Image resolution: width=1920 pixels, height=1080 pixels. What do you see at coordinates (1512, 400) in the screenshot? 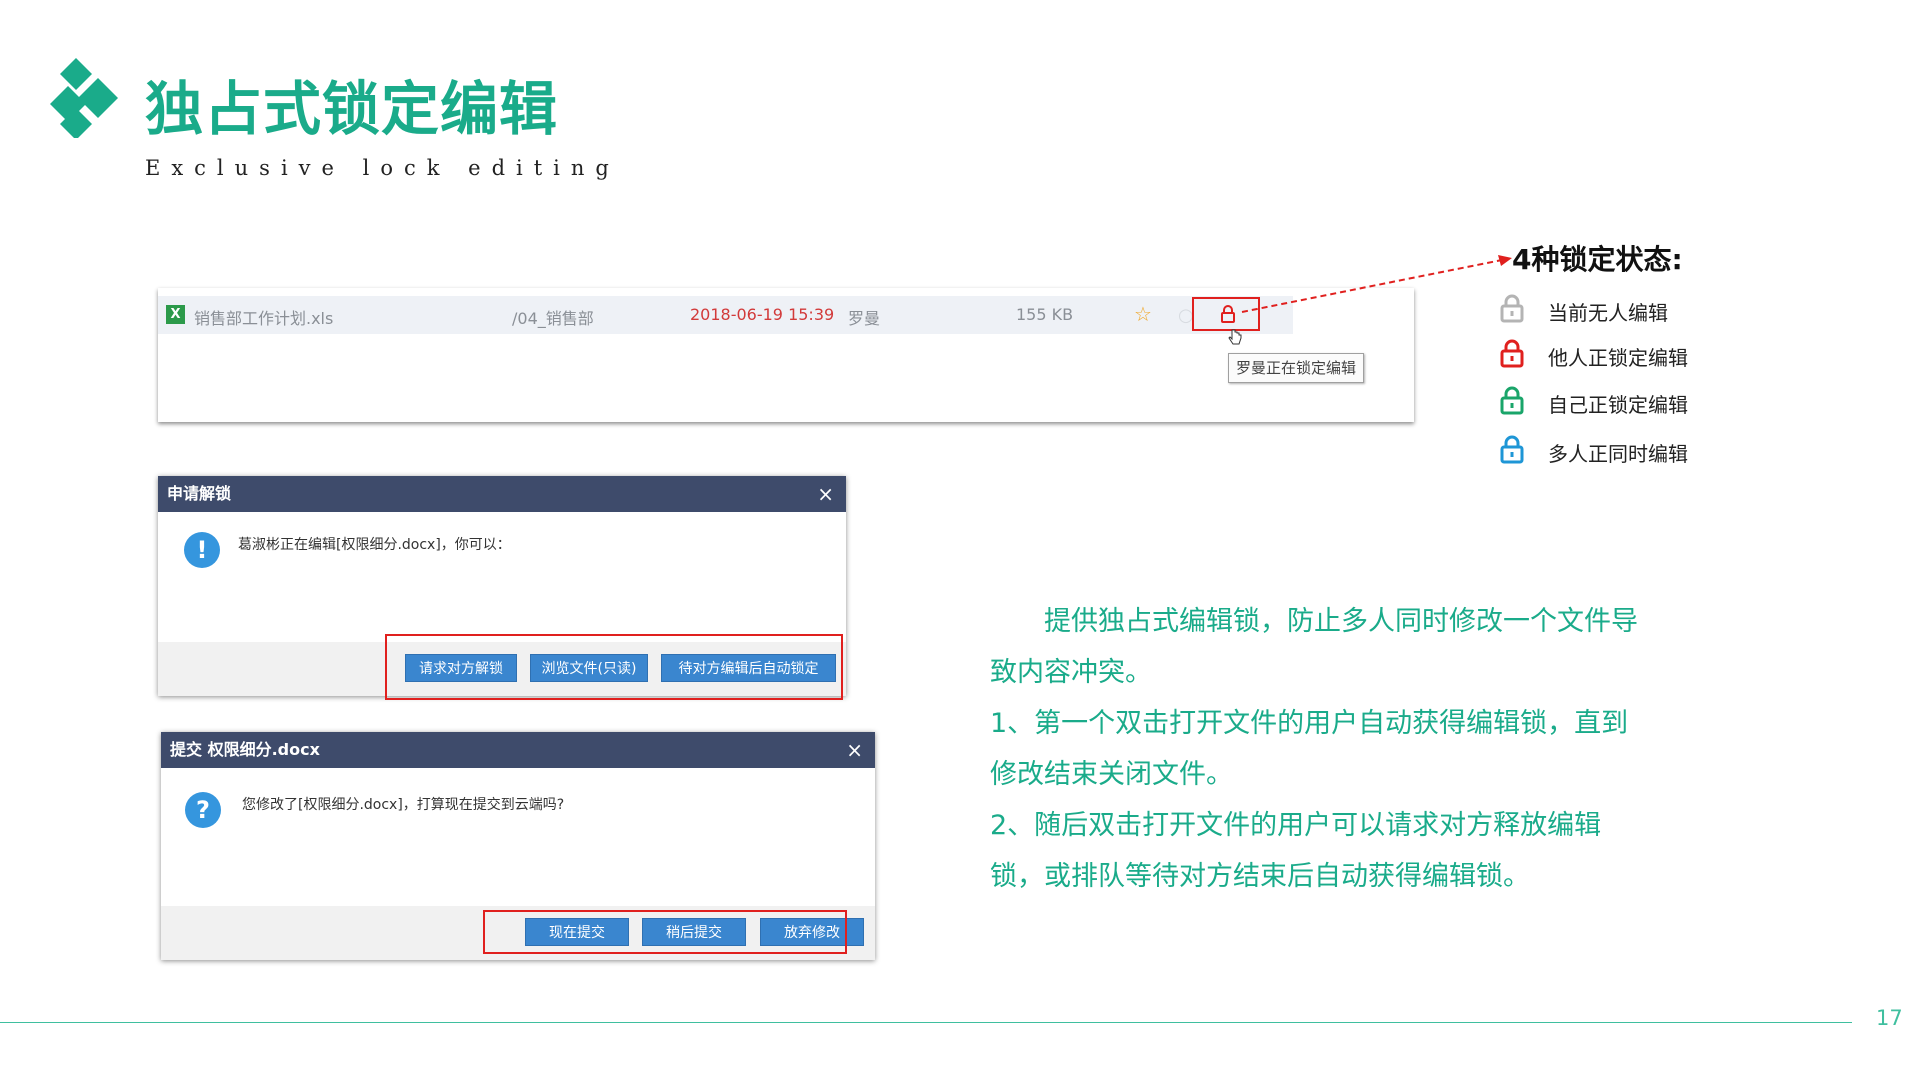
I see `lock-green-icon` at bounding box center [1512, 400].